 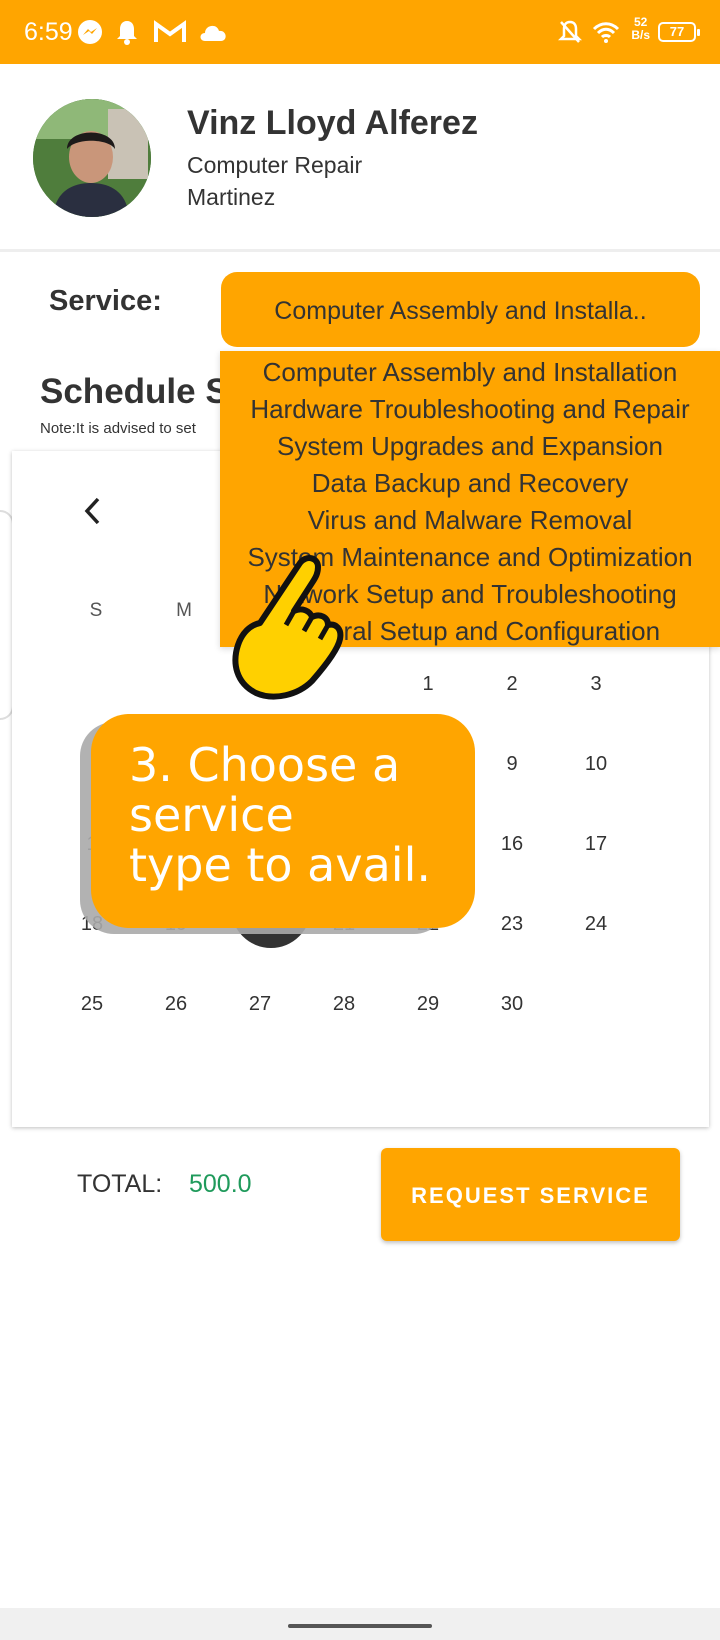 What do you see at coordinates (470, 520) in the screenshot?
I see `service-option: Virus and Malware Removal` at bounding box center [470, 520].